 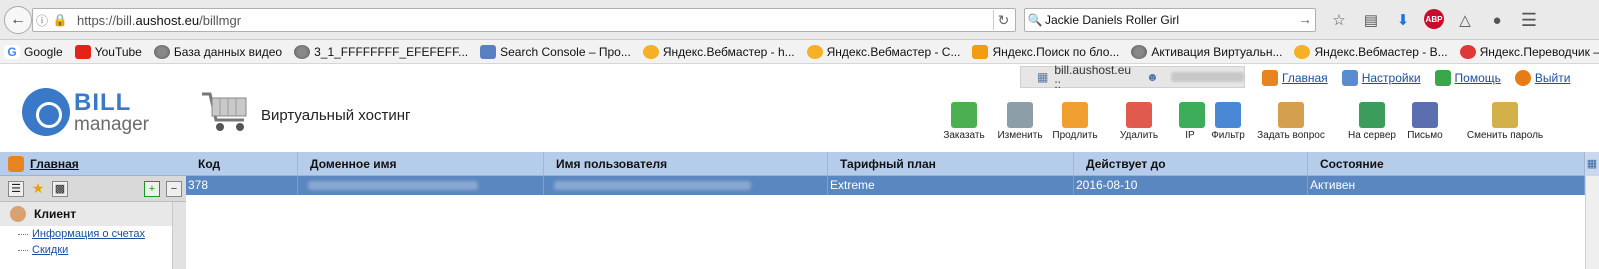 What do you see at coordinates (1446, 163) in the screenshot?
I see `column-header: Состояние` at bounding box center [1446, 163].